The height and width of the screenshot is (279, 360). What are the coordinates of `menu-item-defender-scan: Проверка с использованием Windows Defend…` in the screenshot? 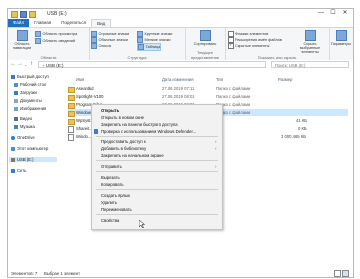 It's located at (145, 131).